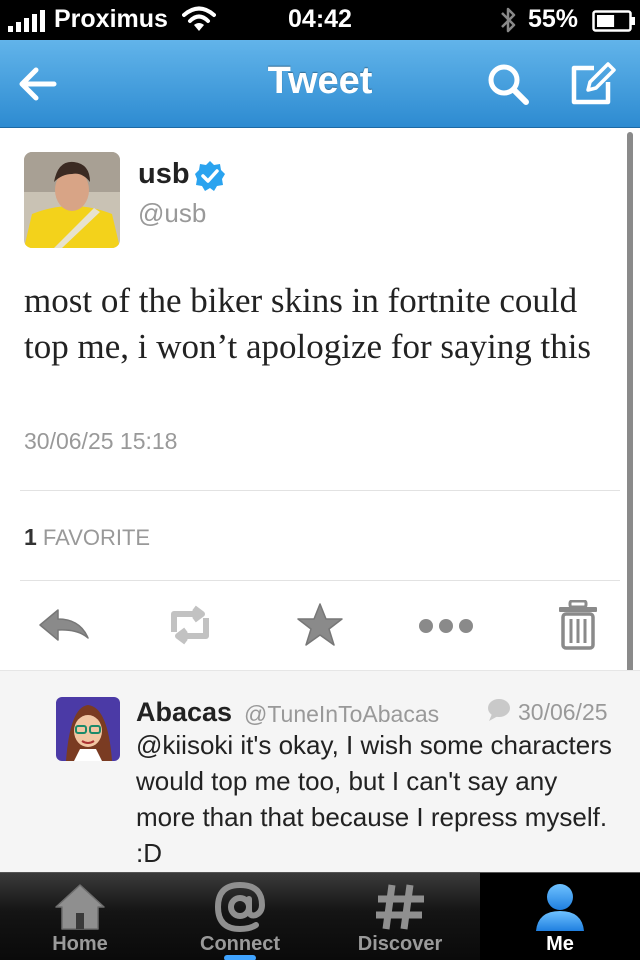  I want to click on retweet-icon, so click(190, 625).